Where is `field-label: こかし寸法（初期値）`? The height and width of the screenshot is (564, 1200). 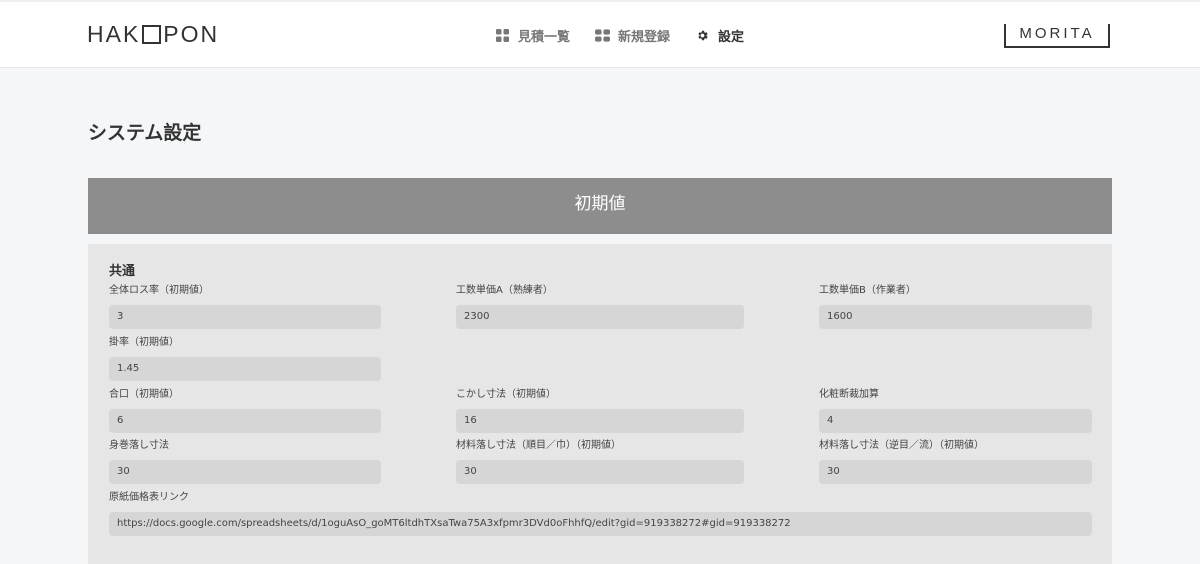 field-label: こかし寸法（初期値） is located at coordinates (506, 394).